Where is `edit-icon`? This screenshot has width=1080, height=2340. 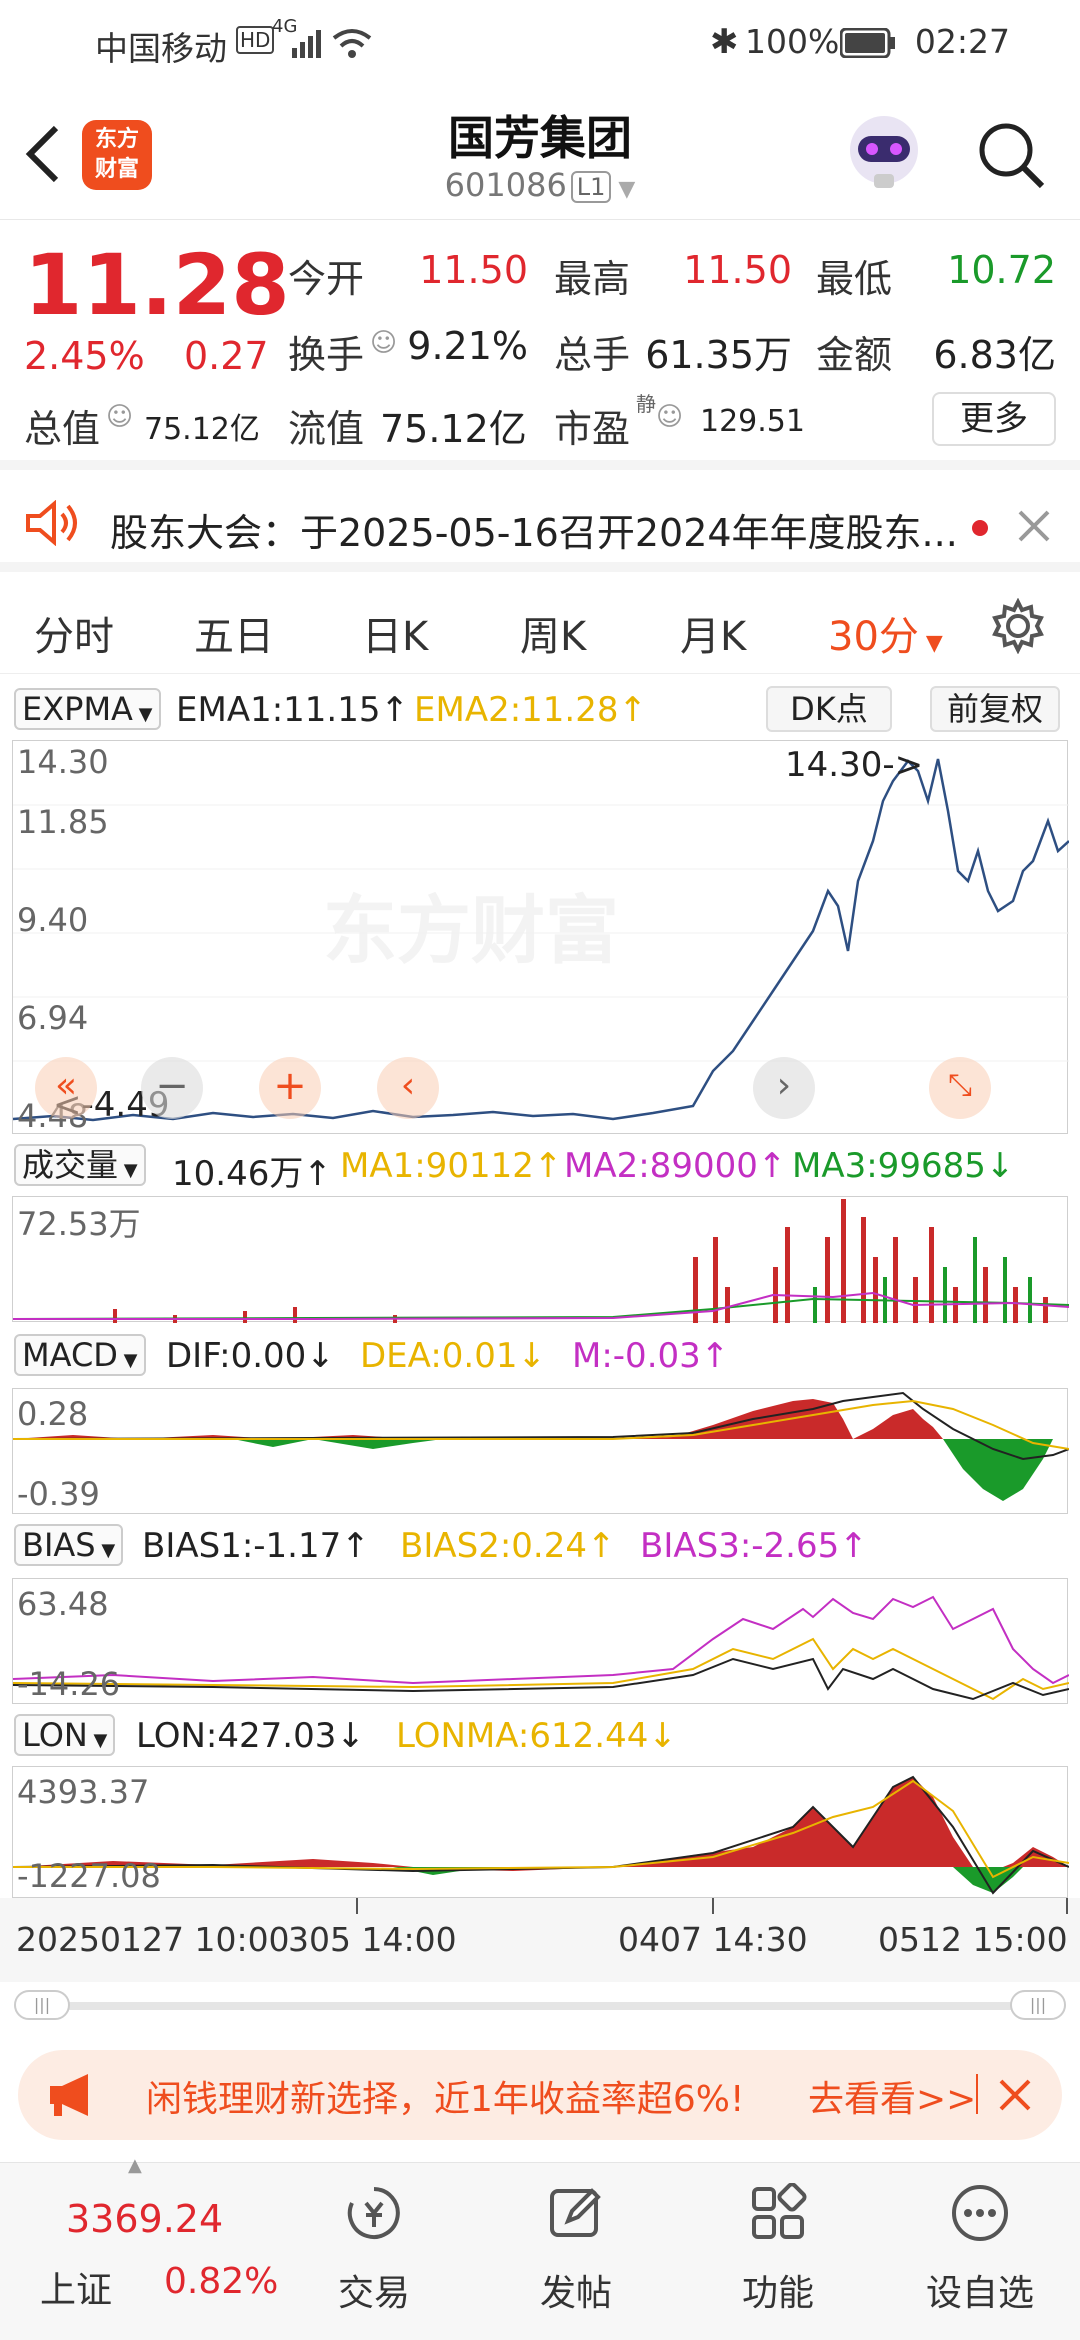
edit-icon is located at coordinates (575, 2212).